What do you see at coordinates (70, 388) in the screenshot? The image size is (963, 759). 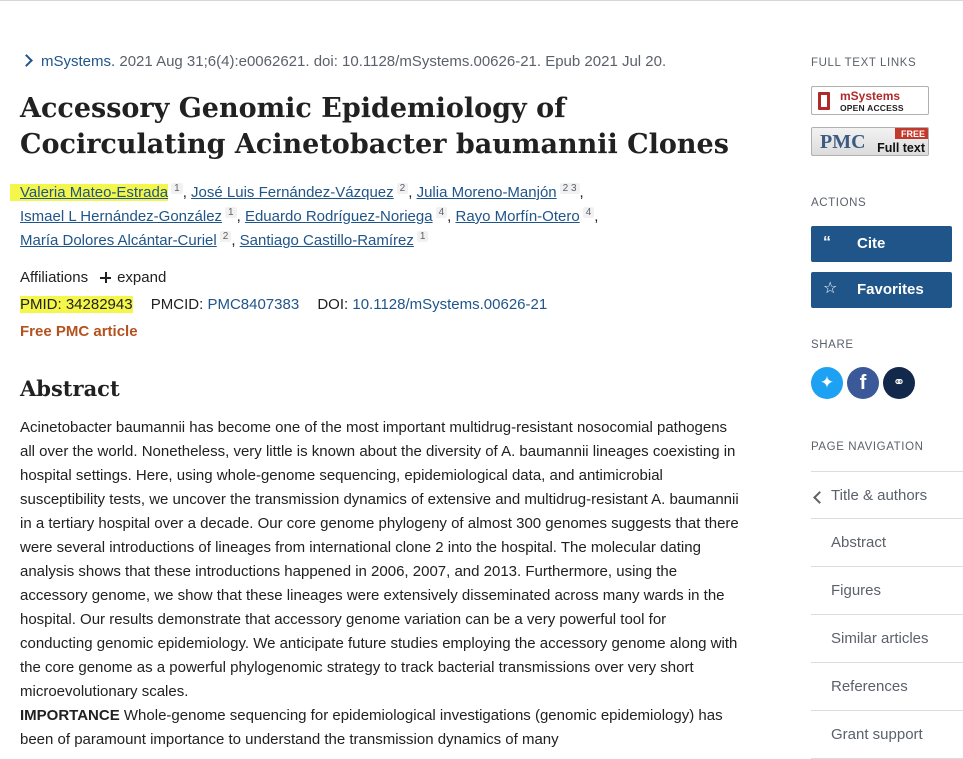 I see `abstract-heading: Abstract` at bounding box center [70, 388].